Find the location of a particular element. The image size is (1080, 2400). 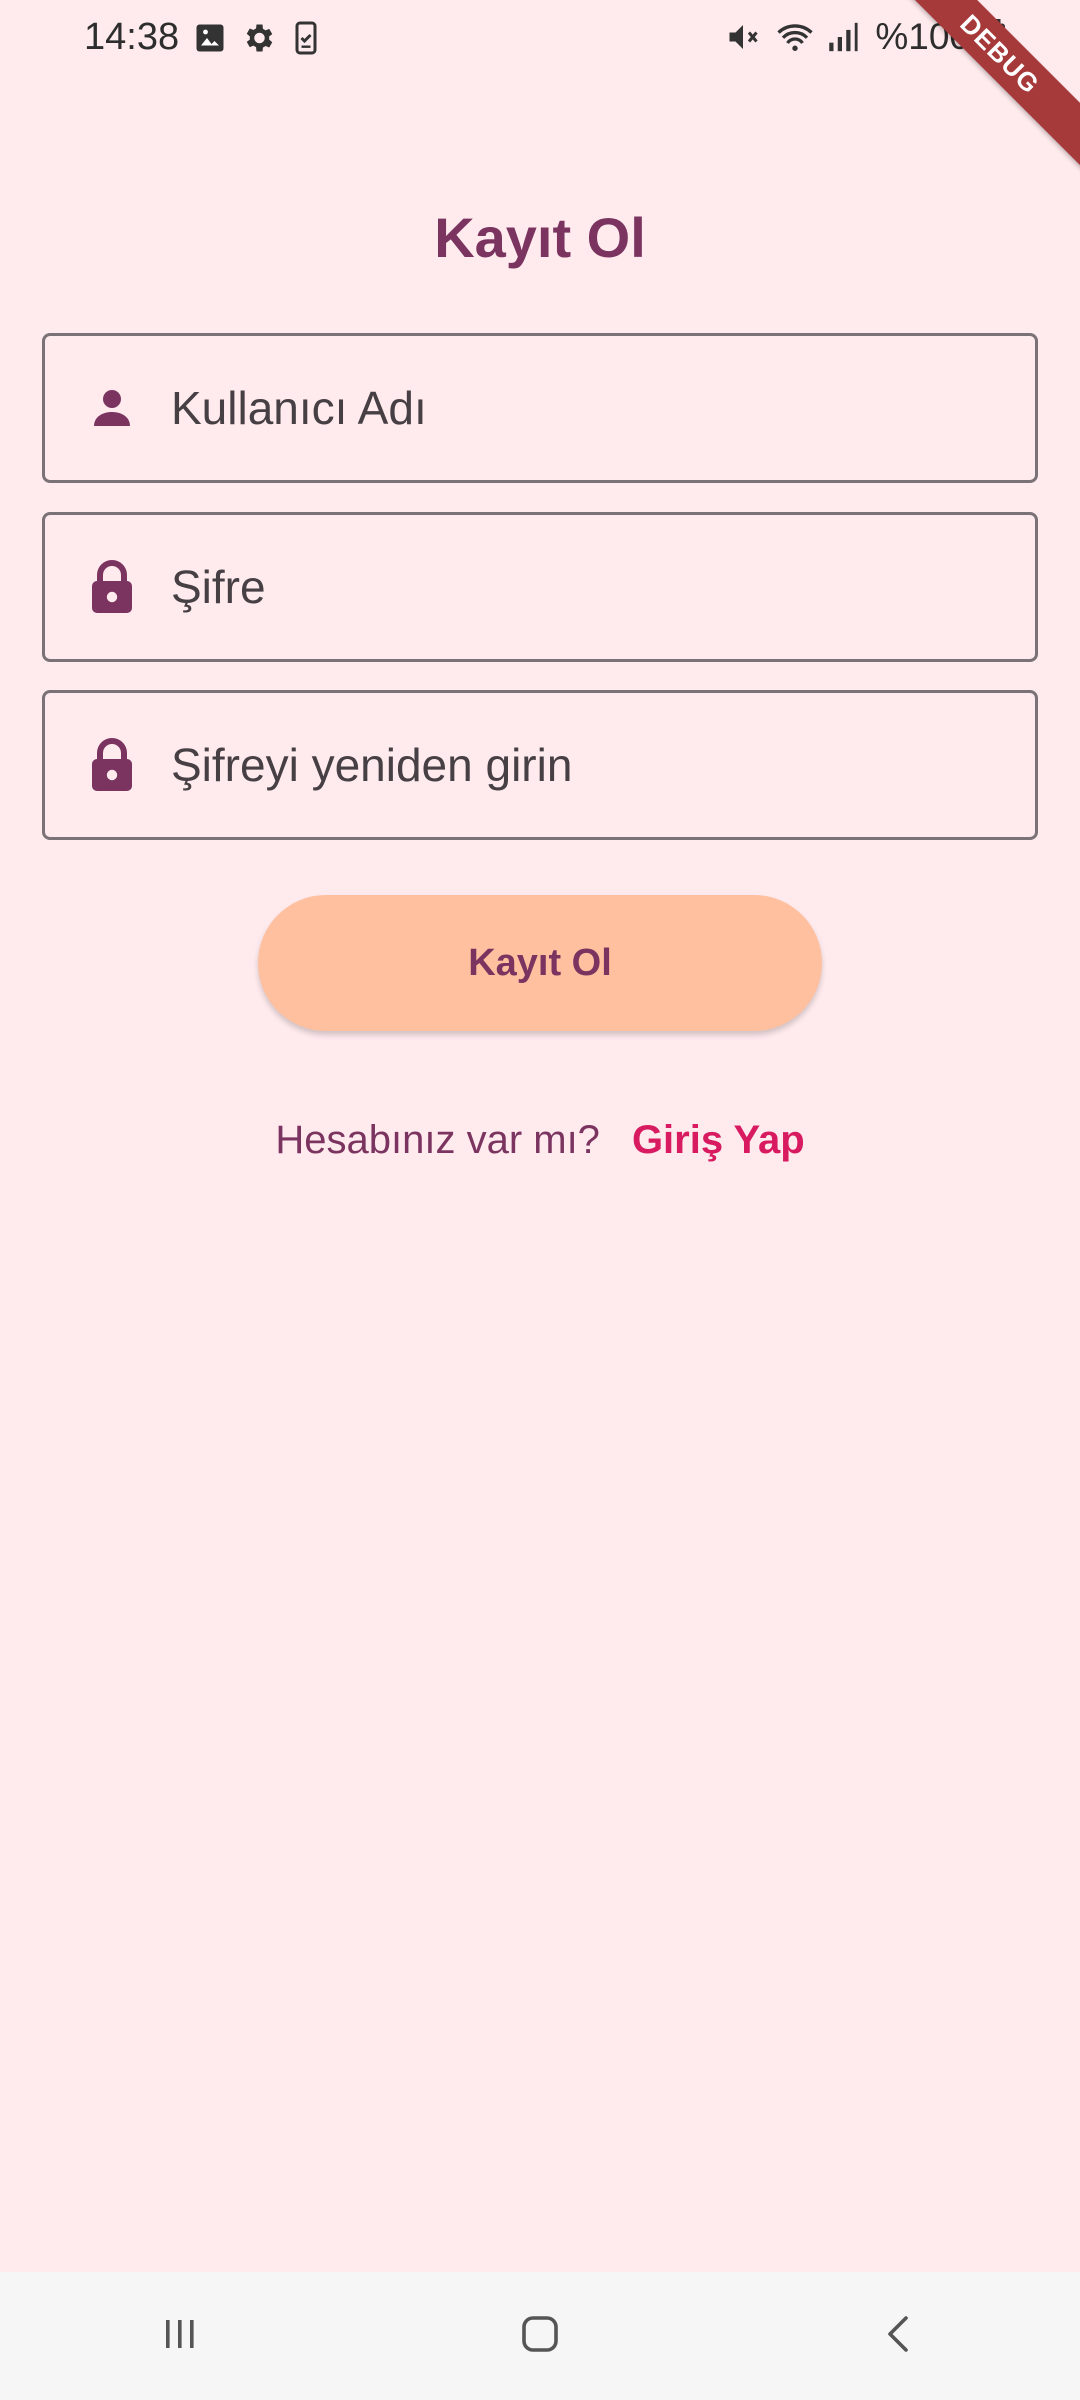

home-button is located at coordinates (540, 2336).